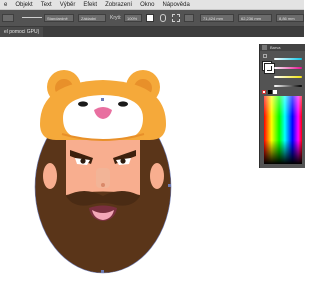 The width and height of the screenshot is (320, 304). Describe the element at coordinates (123, 104) in the screenshot. I see `hat-right-eye` at that location.